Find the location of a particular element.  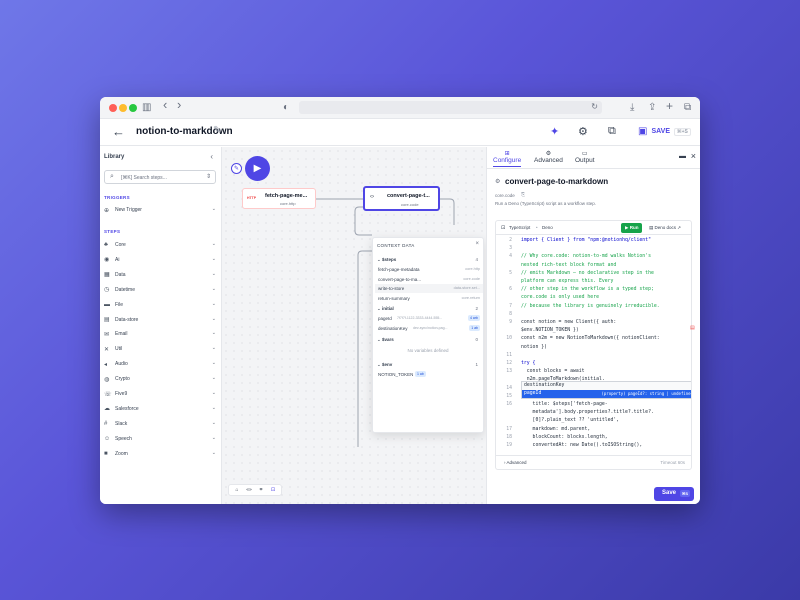

expand-icon: «» is located at coordinates (249, 490).